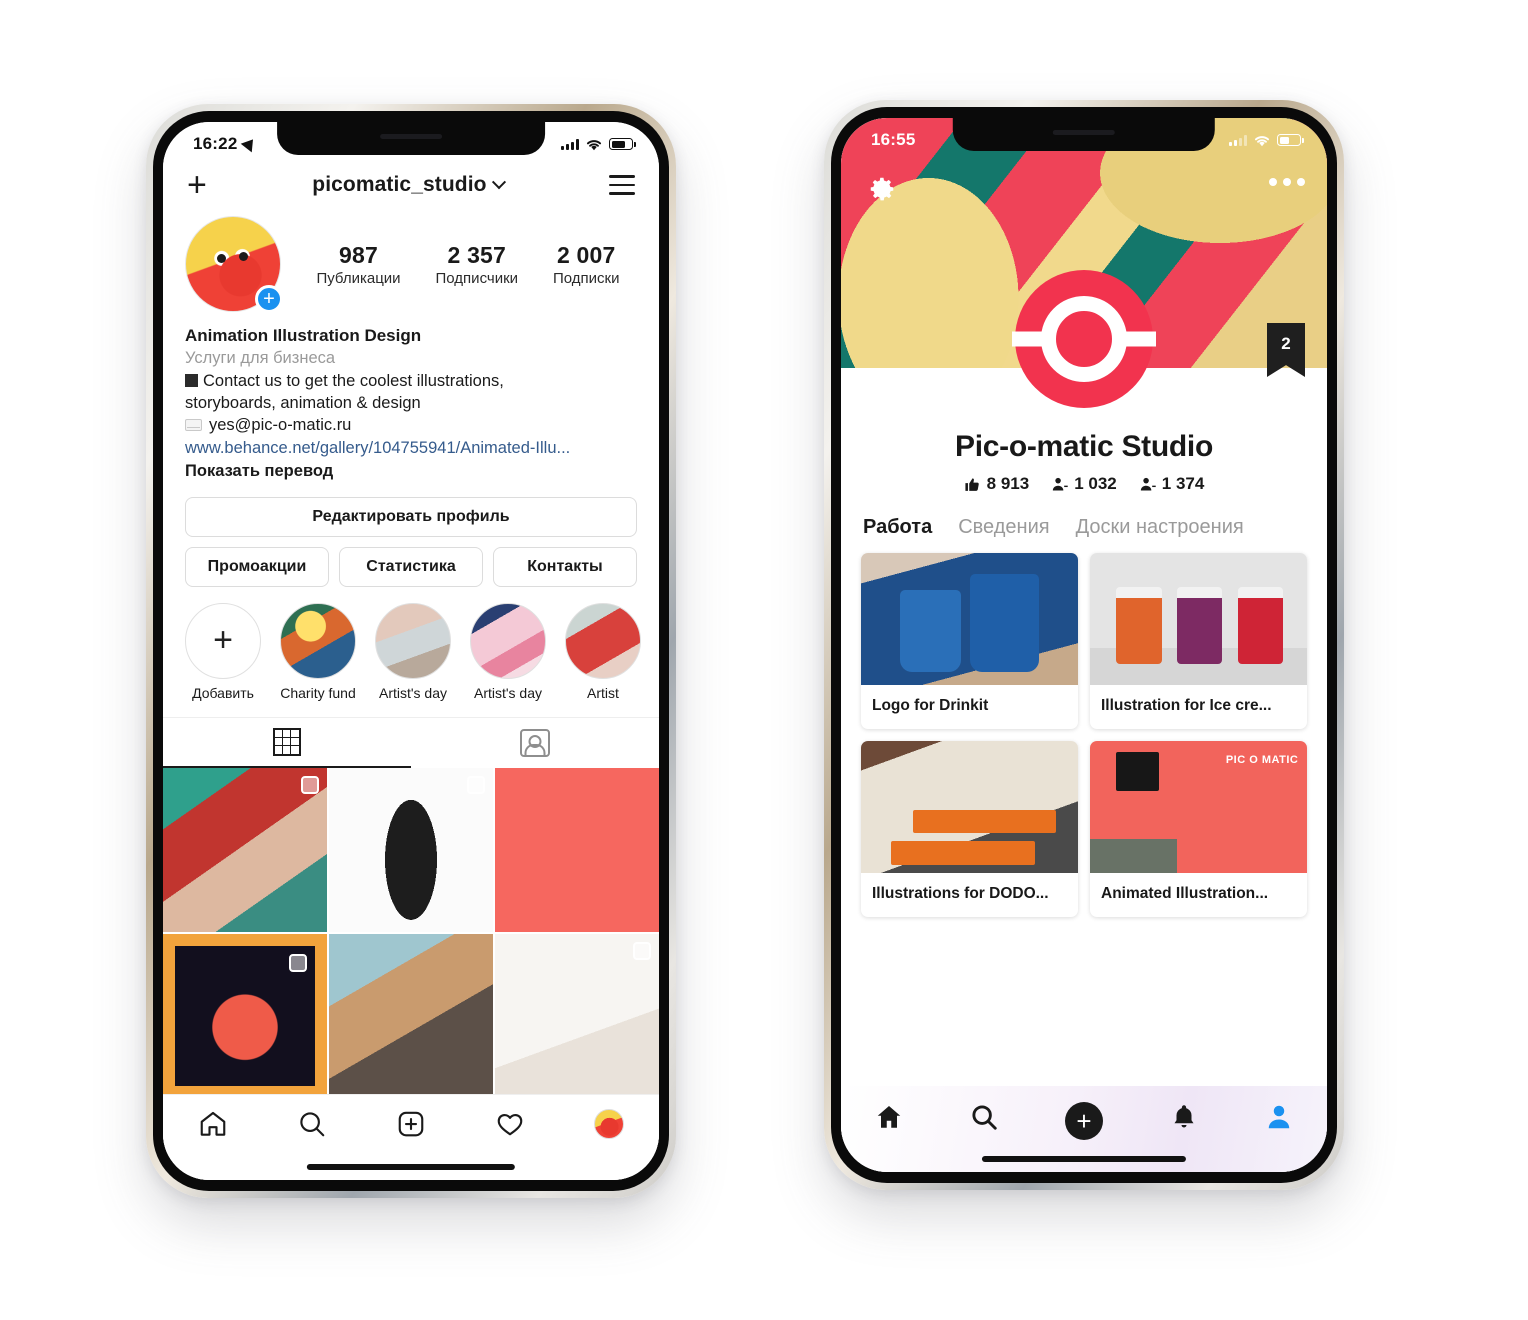  Describe the element at coordinates (1198, 807) in the screenshot. I see `pic-o-matic-illustration: PIC O MATIC` at that location.